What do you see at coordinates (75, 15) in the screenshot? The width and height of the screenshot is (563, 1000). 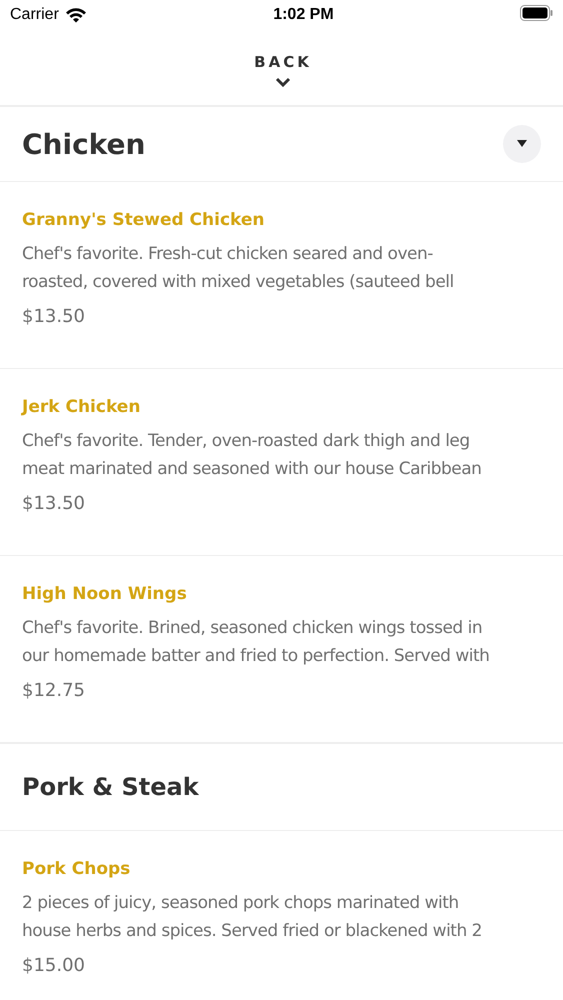 I see `wifi-icon` at bounding box center [75, 15].